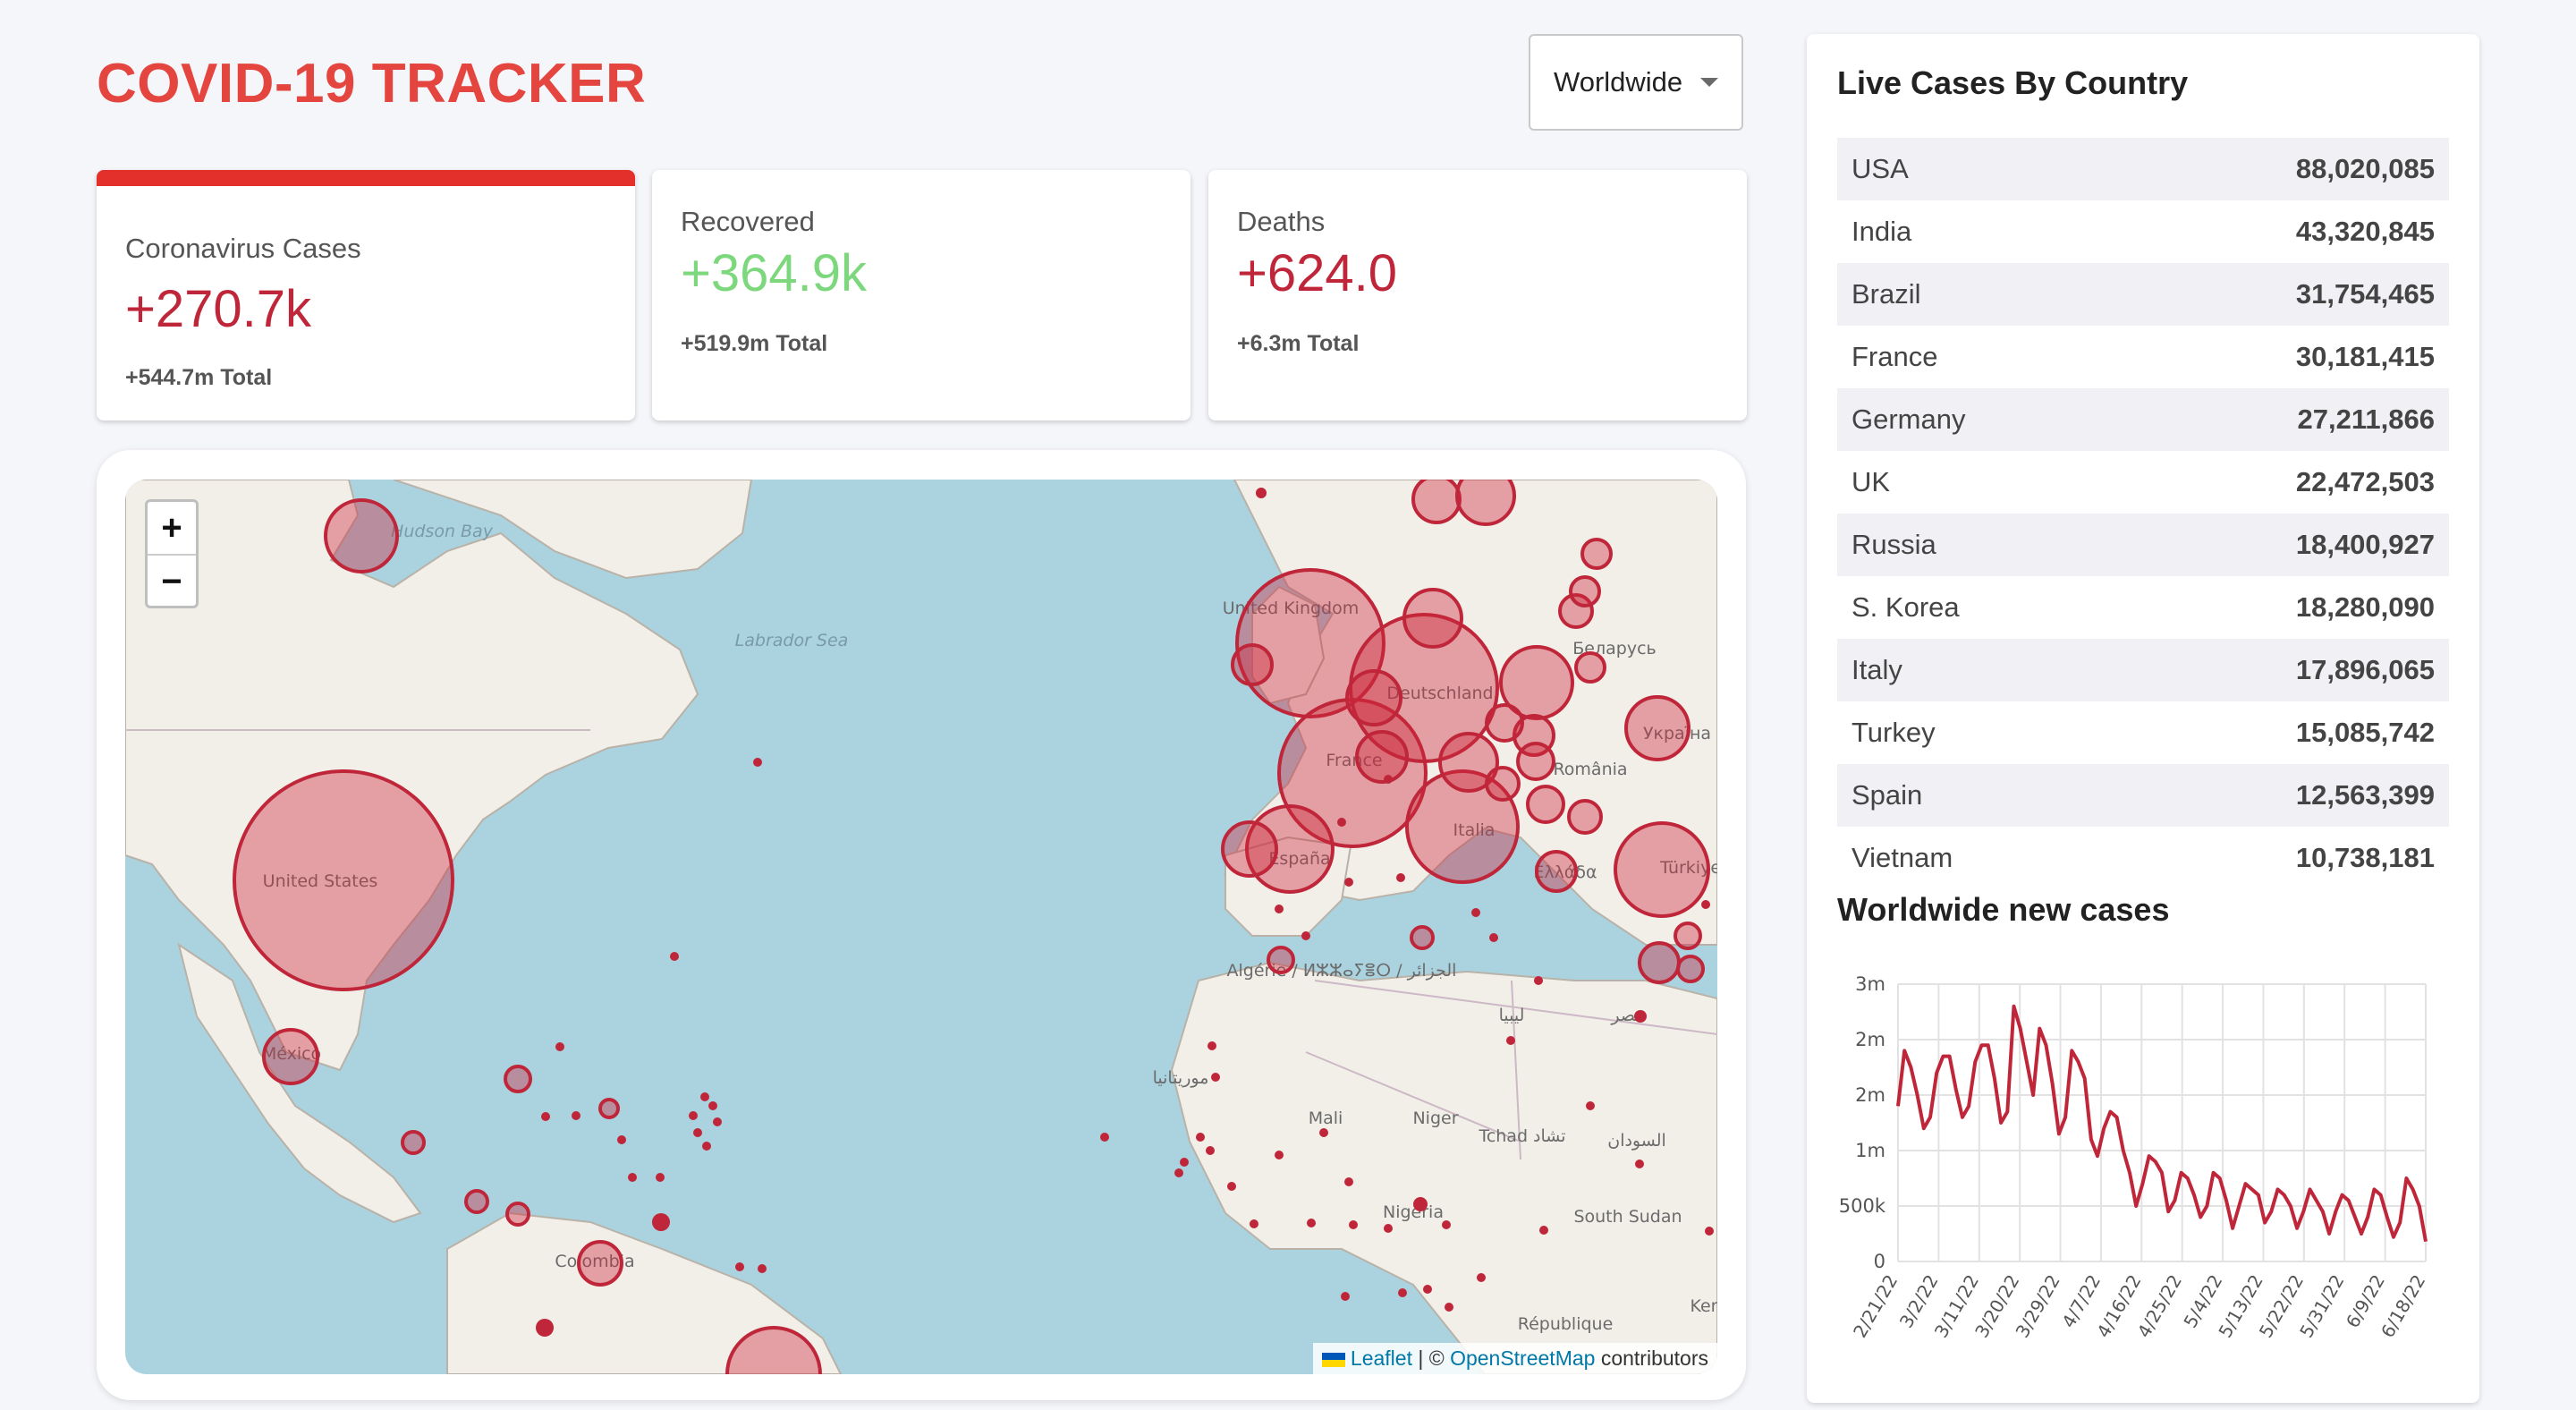 The width and height of the screenshot is (2576, 1410). I want to click on case-bubble-cyprus, so click(1688, 936).